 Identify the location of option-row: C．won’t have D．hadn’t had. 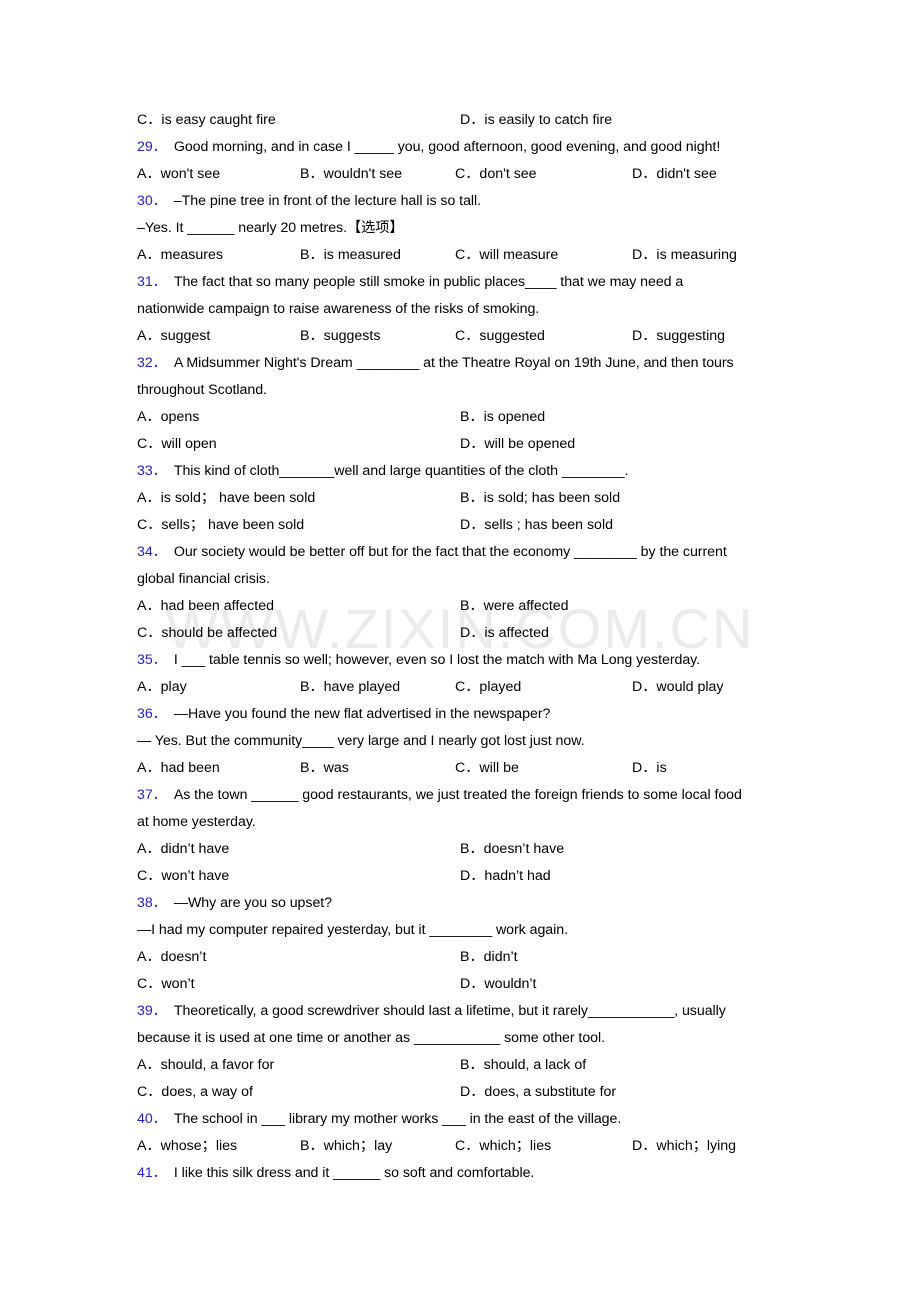
(461, 876).